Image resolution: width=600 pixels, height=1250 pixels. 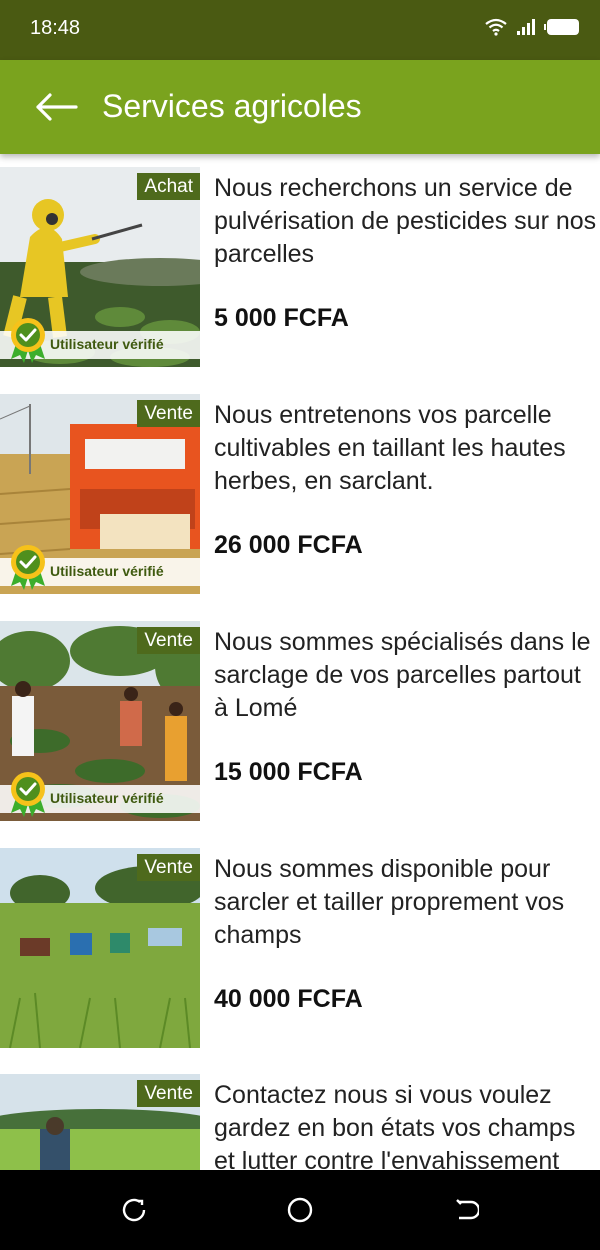 What do you see at coordinates (232, 106) in the screenshot?
I see `page-title: Services agricoles` at bounding box center [232, 106].